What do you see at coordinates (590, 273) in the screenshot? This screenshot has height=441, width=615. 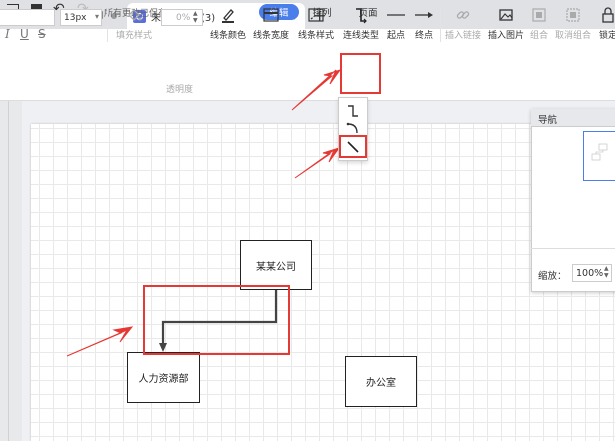 I see `zoom-value: 100%` at bounding box center [590, 273].